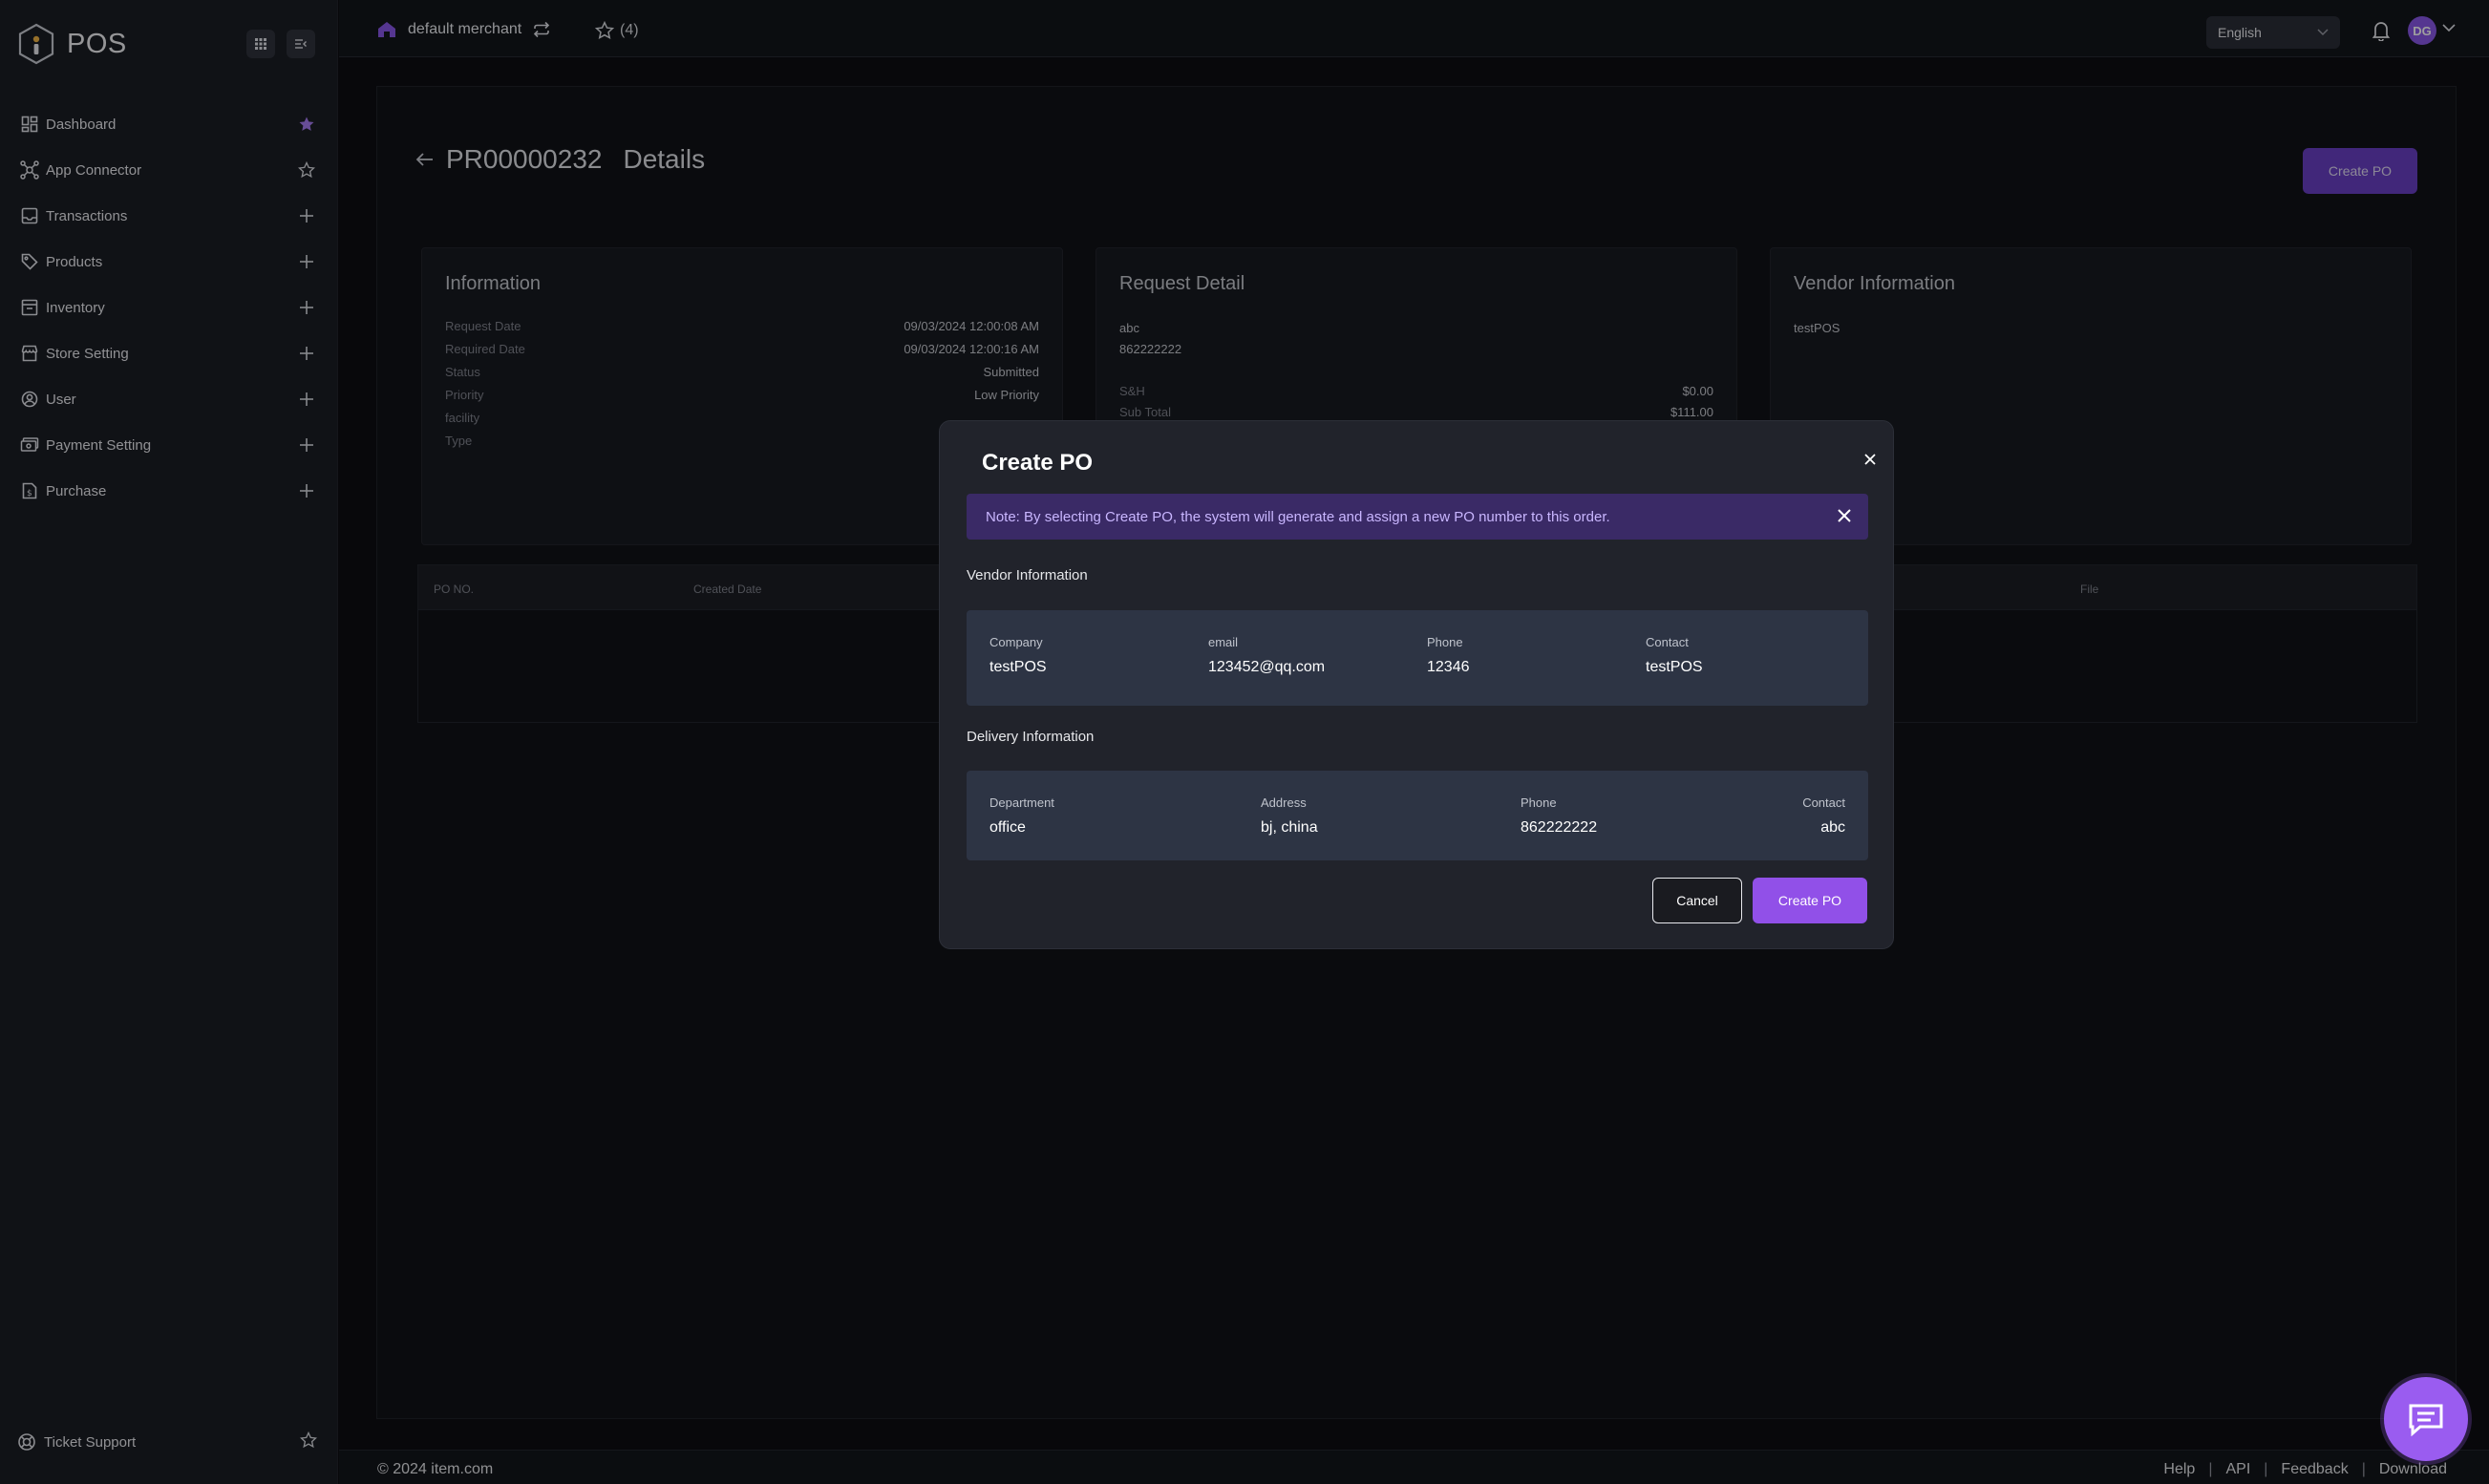 Image resolution: width=2489 pixels, height=1484 pixels. What do you see at coordinates (1038, 463) in the screenshot?
I see `modal-title: Create PO` at bounding box center [1038, 463].